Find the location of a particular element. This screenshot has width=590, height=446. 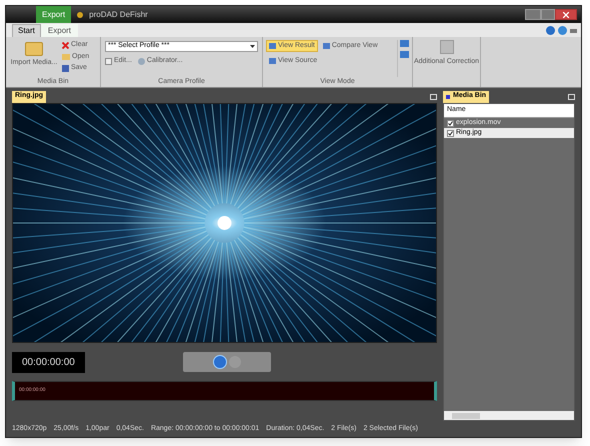

play-button is located at coordinates (219, 362).